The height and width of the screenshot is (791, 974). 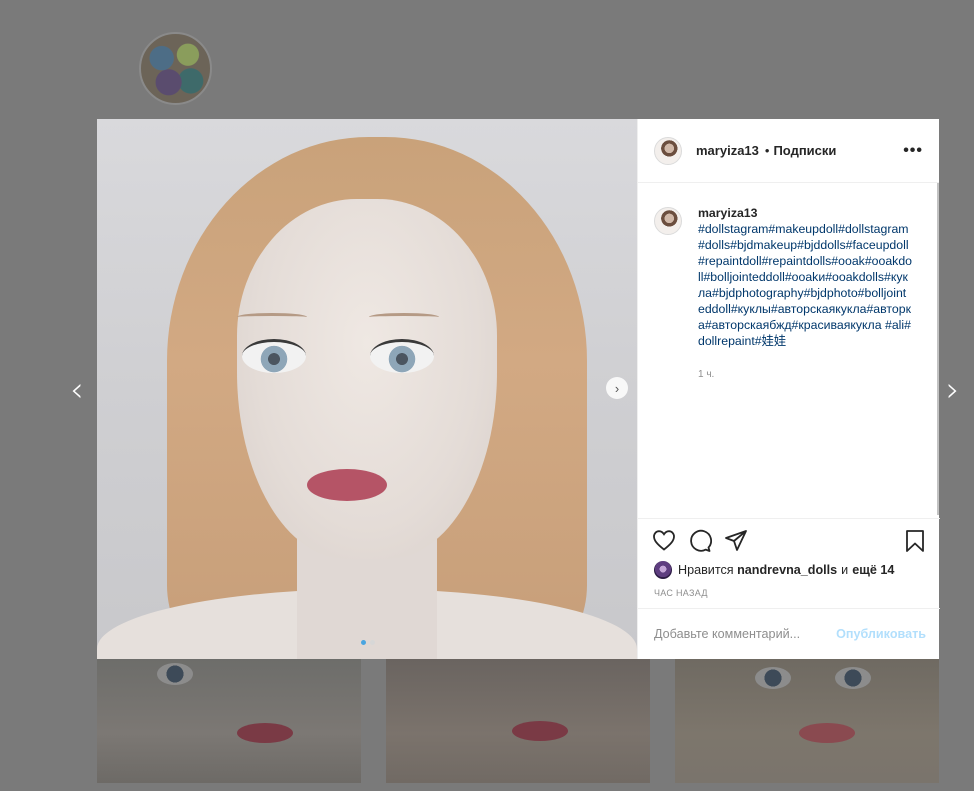 I want to click on likes-conjunction: и, so click(x=845, y=570).